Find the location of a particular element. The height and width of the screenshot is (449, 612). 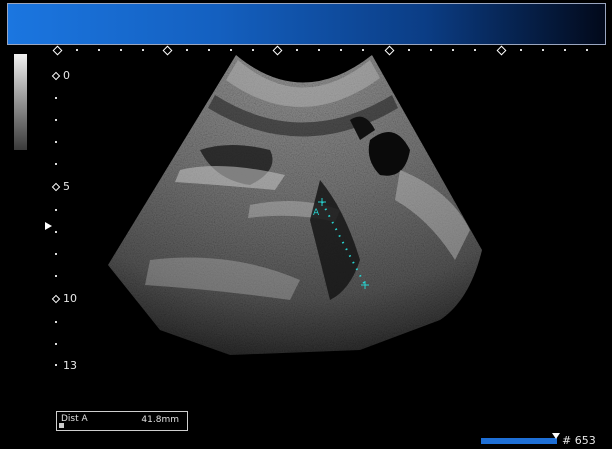

measurement-box: Dist A 41.8mm is located at coordinates (122, 421).